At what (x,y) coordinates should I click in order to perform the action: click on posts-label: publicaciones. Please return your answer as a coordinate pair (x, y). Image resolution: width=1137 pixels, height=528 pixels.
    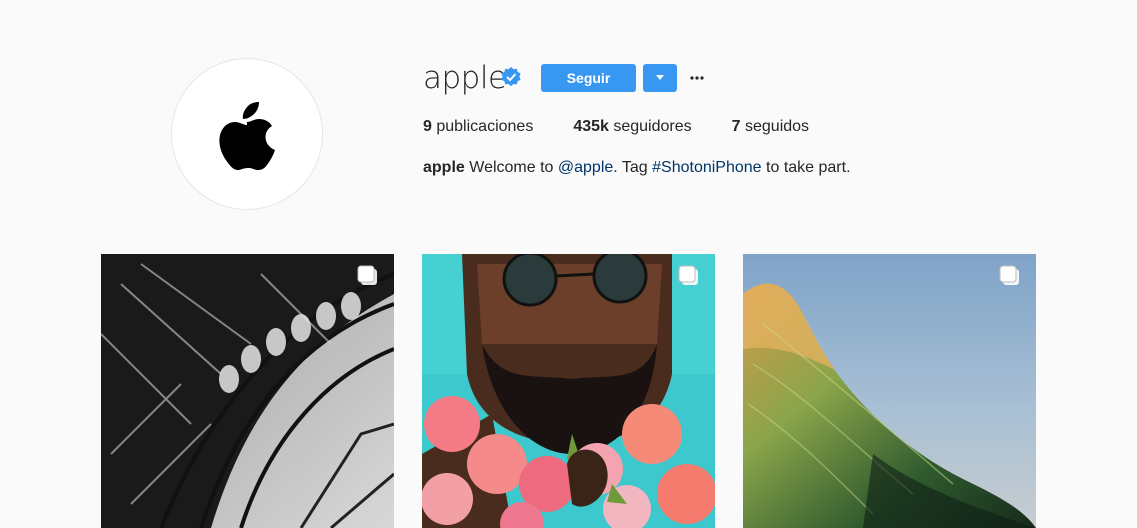
    Looking at the image, I should click on (485, 126).